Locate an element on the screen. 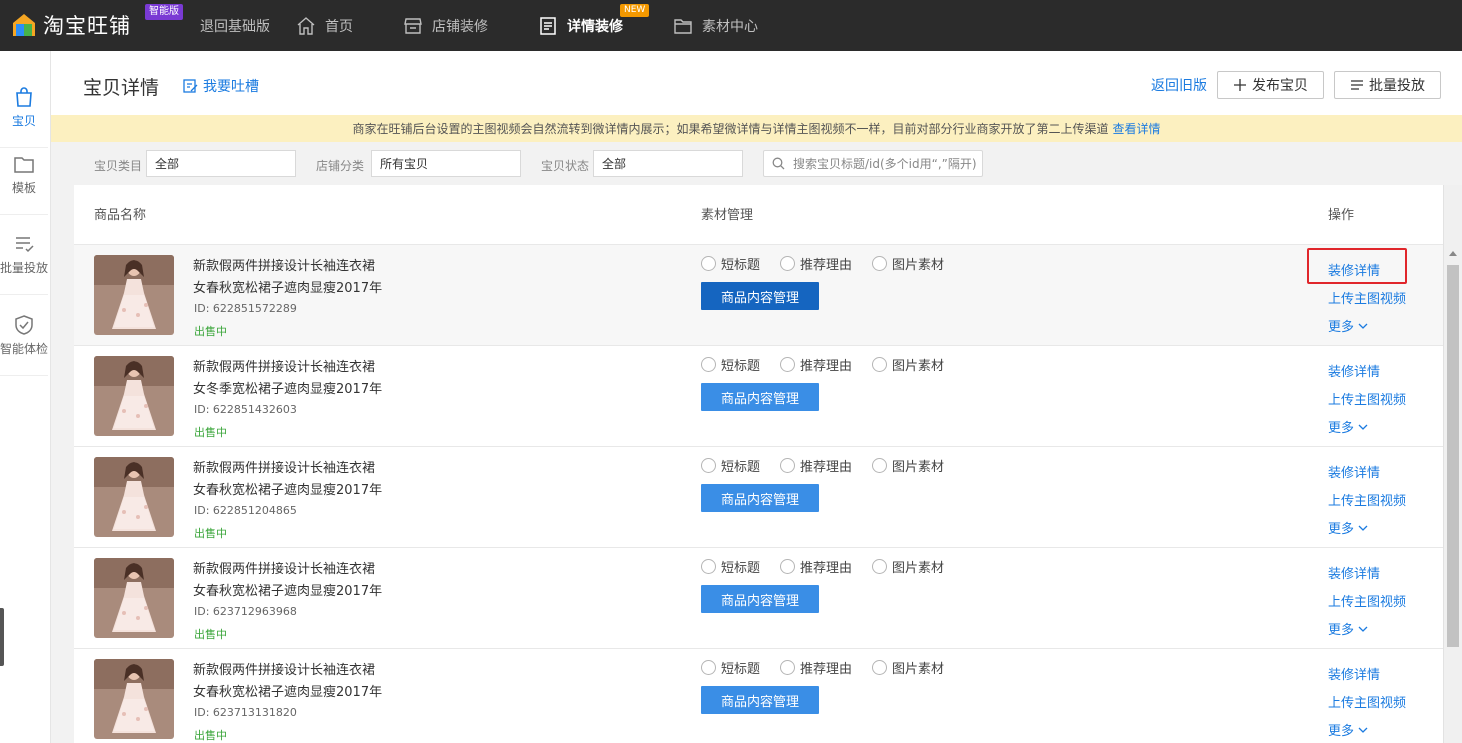 This screenshot has width=1462, height=743. radio-label: 图片素材 is located at coordinates (918, 265).